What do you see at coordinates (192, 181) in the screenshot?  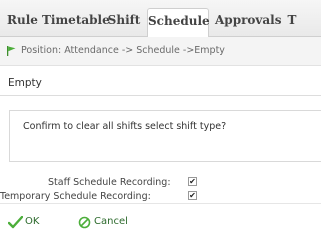 I see `staff-schedule-checkbox: ✔` at bounding box center [192, 181].